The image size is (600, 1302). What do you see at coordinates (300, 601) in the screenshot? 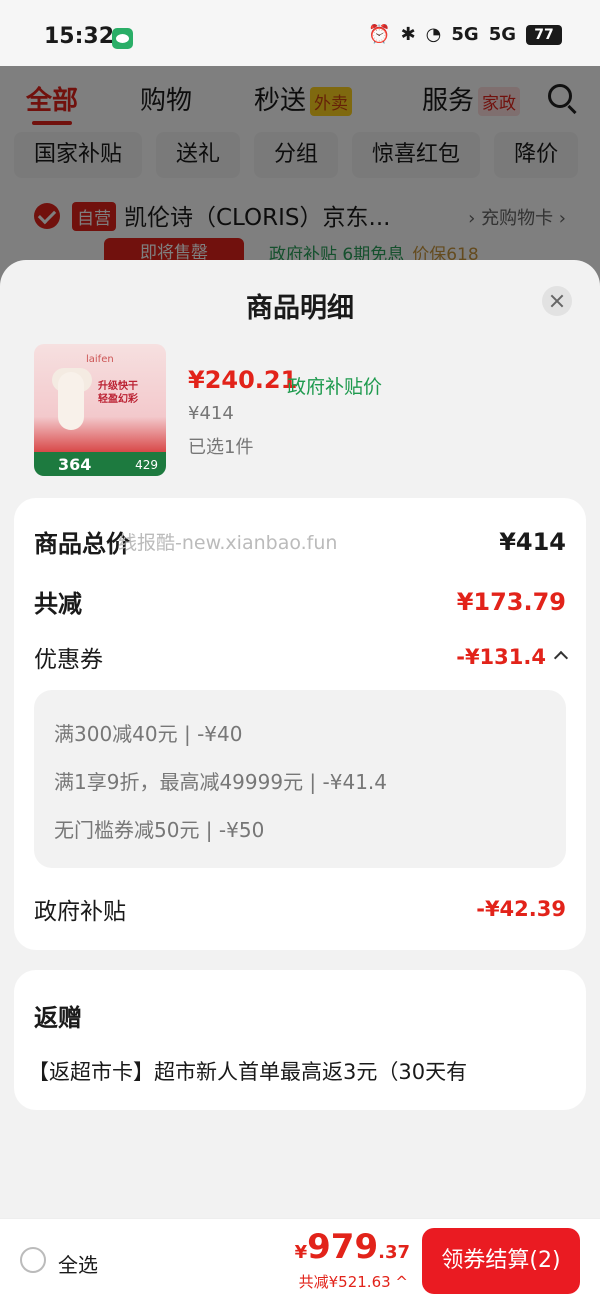
I see `reduce-row: 共减 ¥173.79` at bounding box center [300, 601].